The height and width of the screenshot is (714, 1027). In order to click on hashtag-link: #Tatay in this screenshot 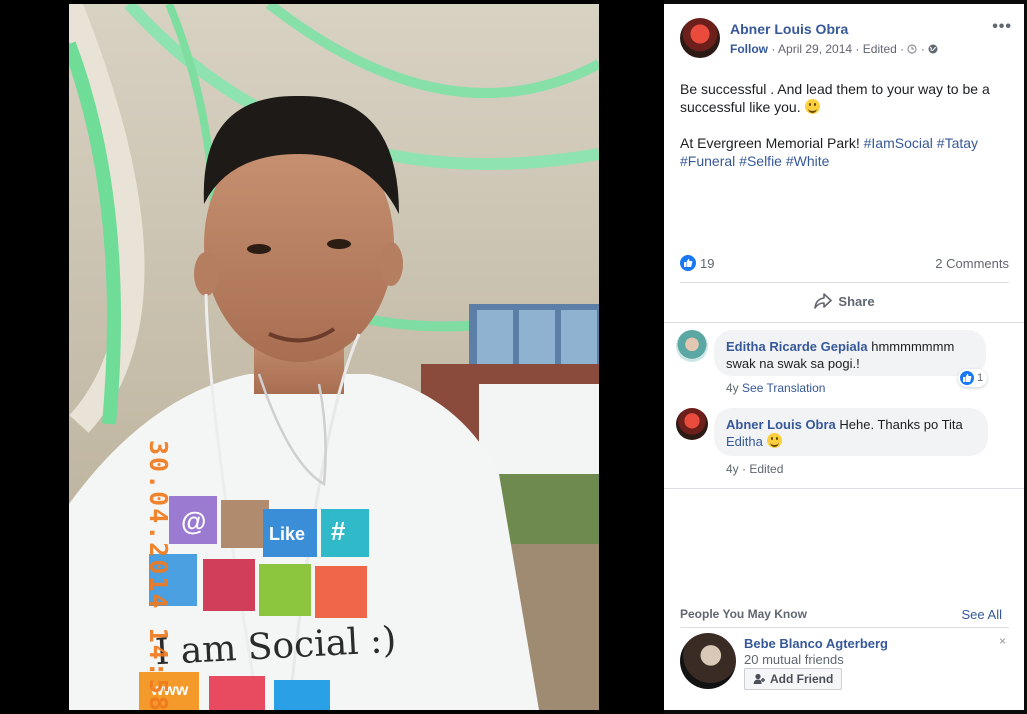, I will do `click(957, 143)`.